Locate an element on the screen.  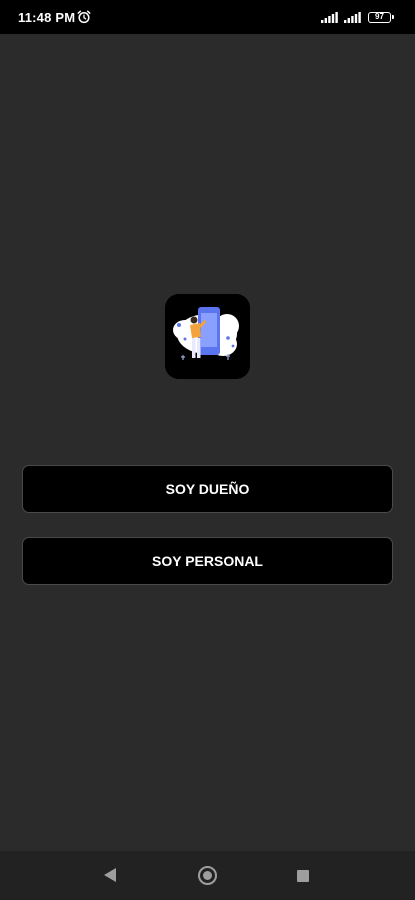
owner-button: SOY DUEÑO is located at coordinates (207, 489).